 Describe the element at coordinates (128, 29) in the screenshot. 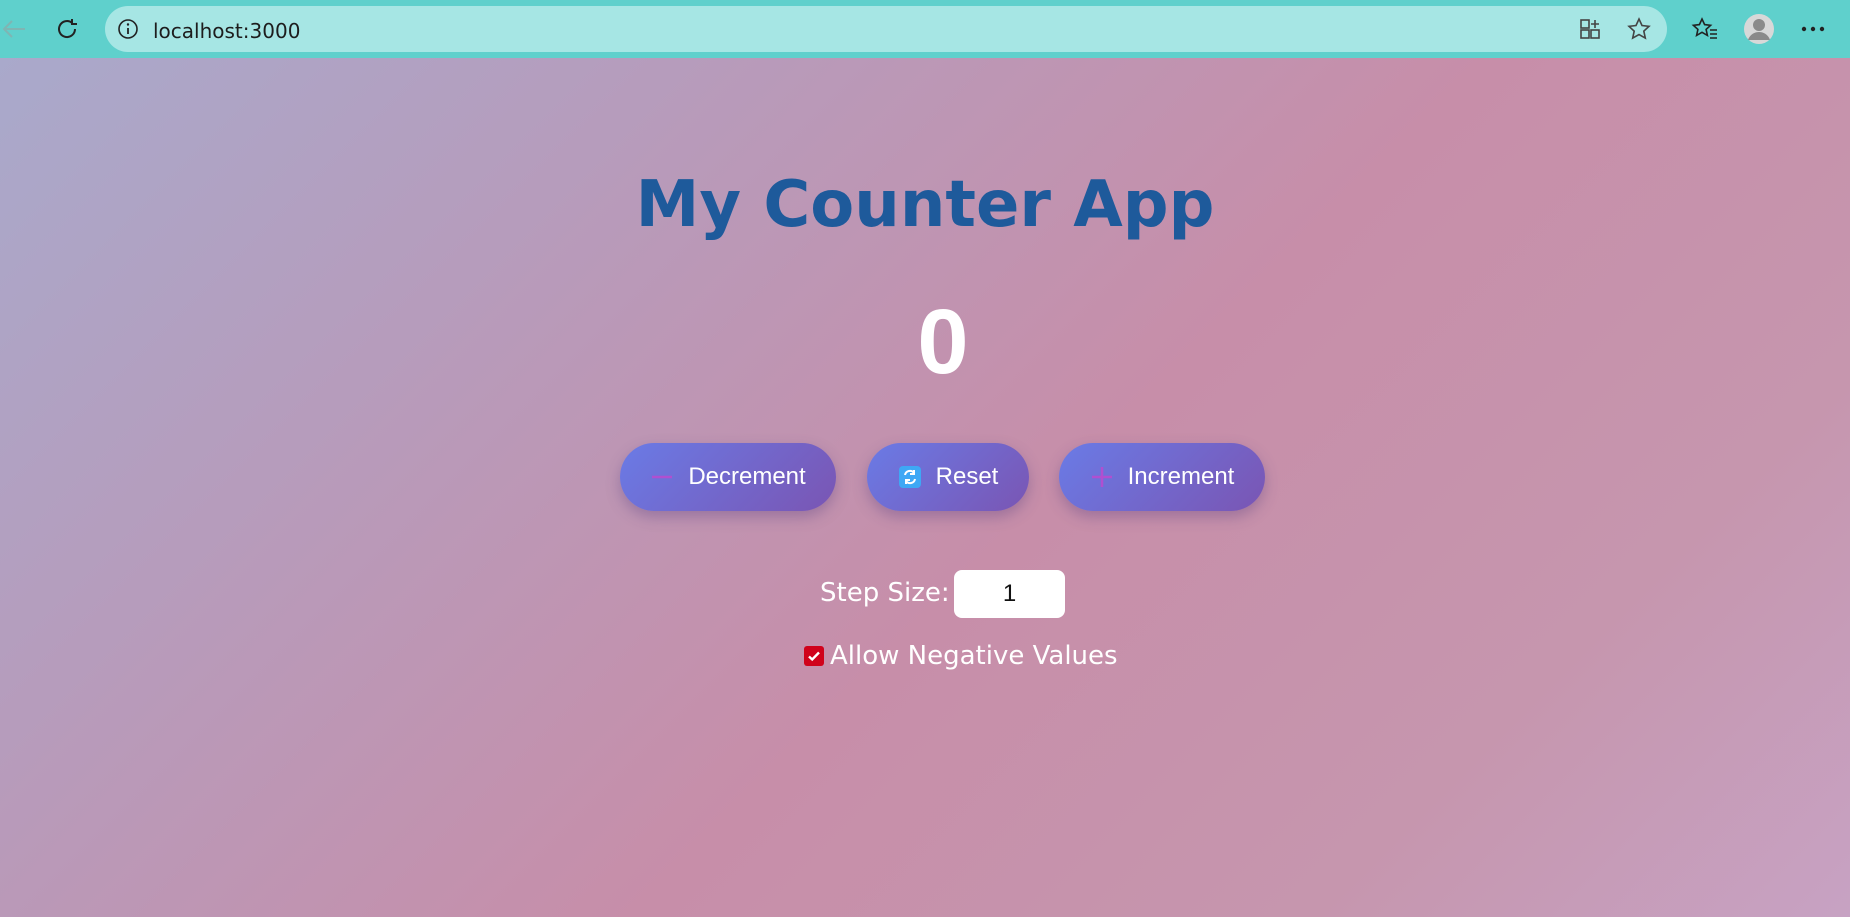

I see `site-info-icon` at that location.